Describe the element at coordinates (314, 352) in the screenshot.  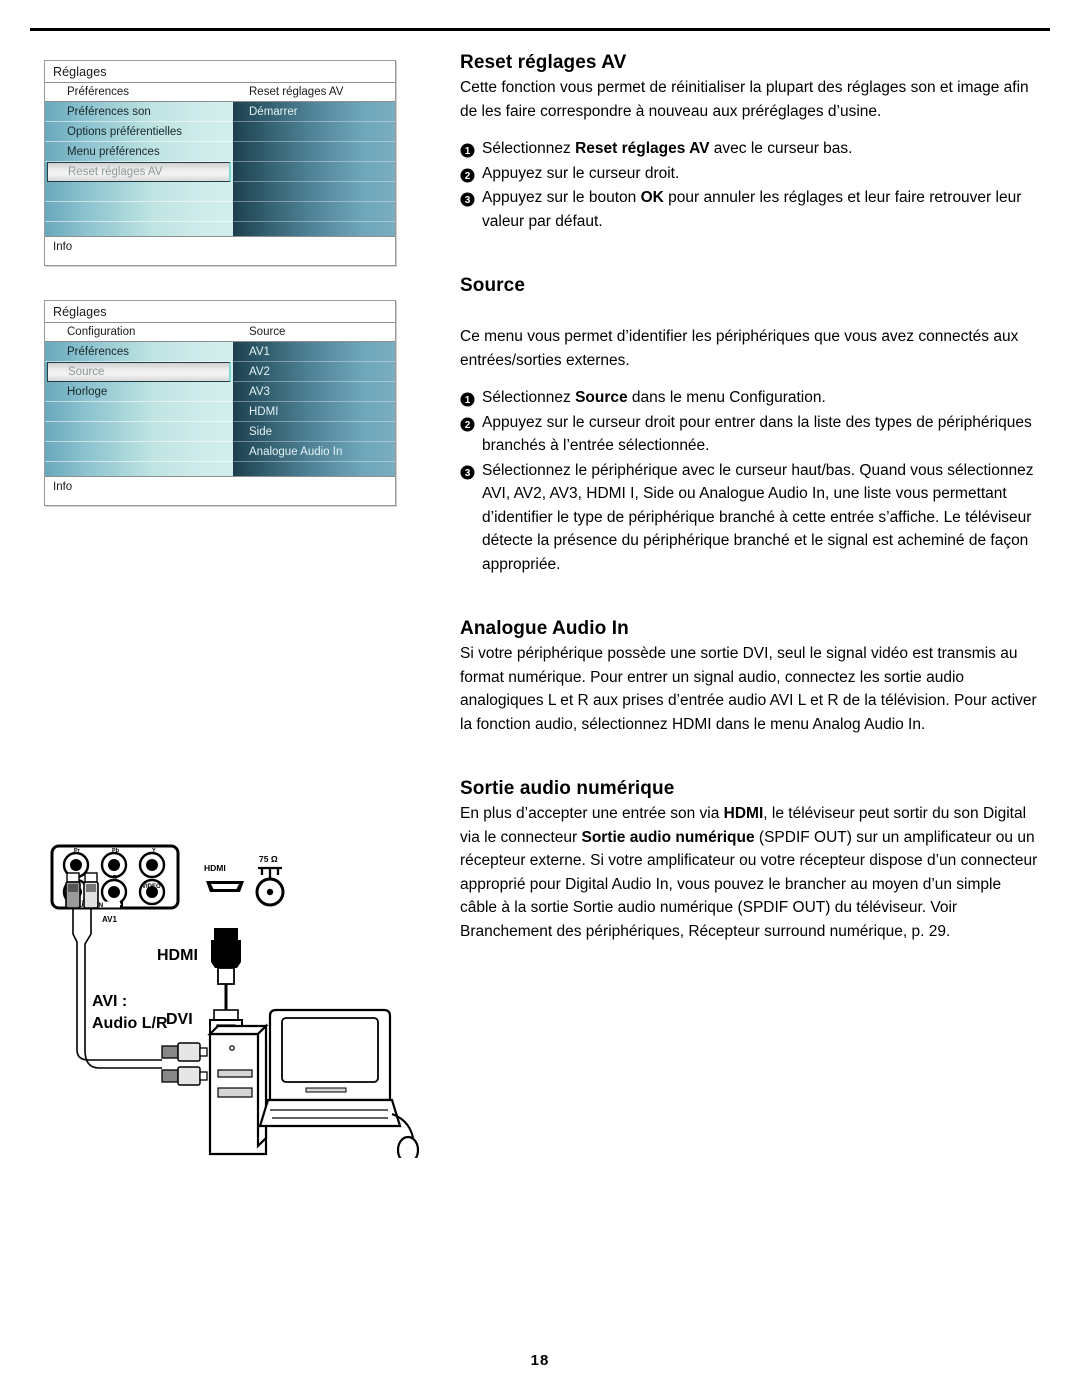
I see `osd-right-item: AV1` at that location.